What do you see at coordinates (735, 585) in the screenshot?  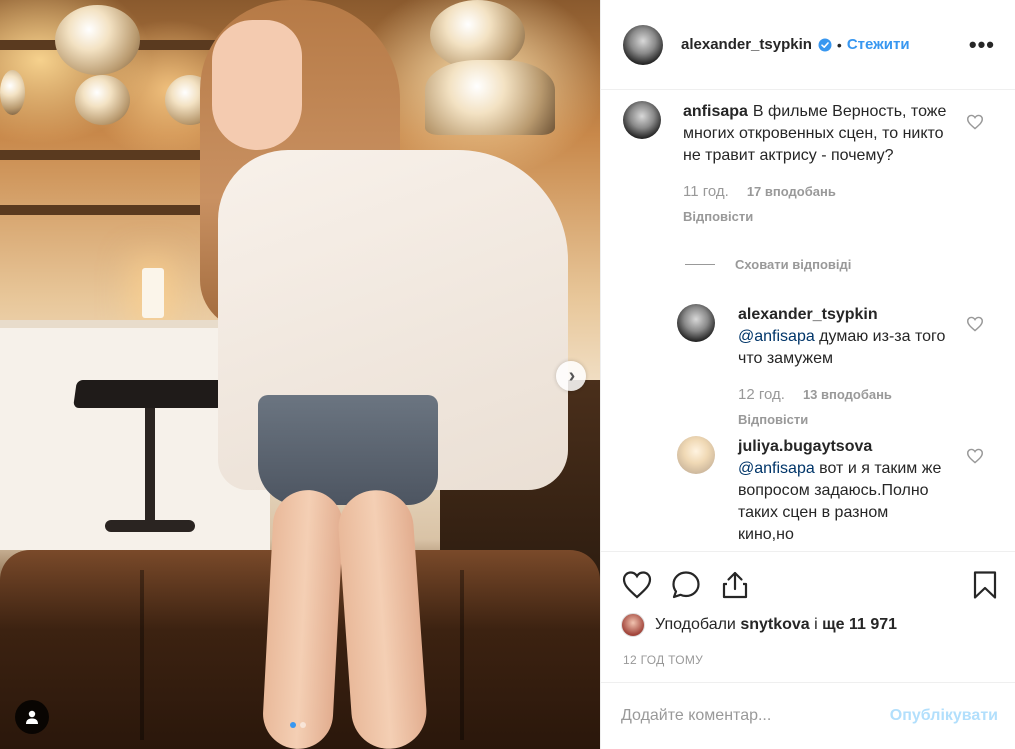 I see `share-icon` at bounding box center [735, 585].